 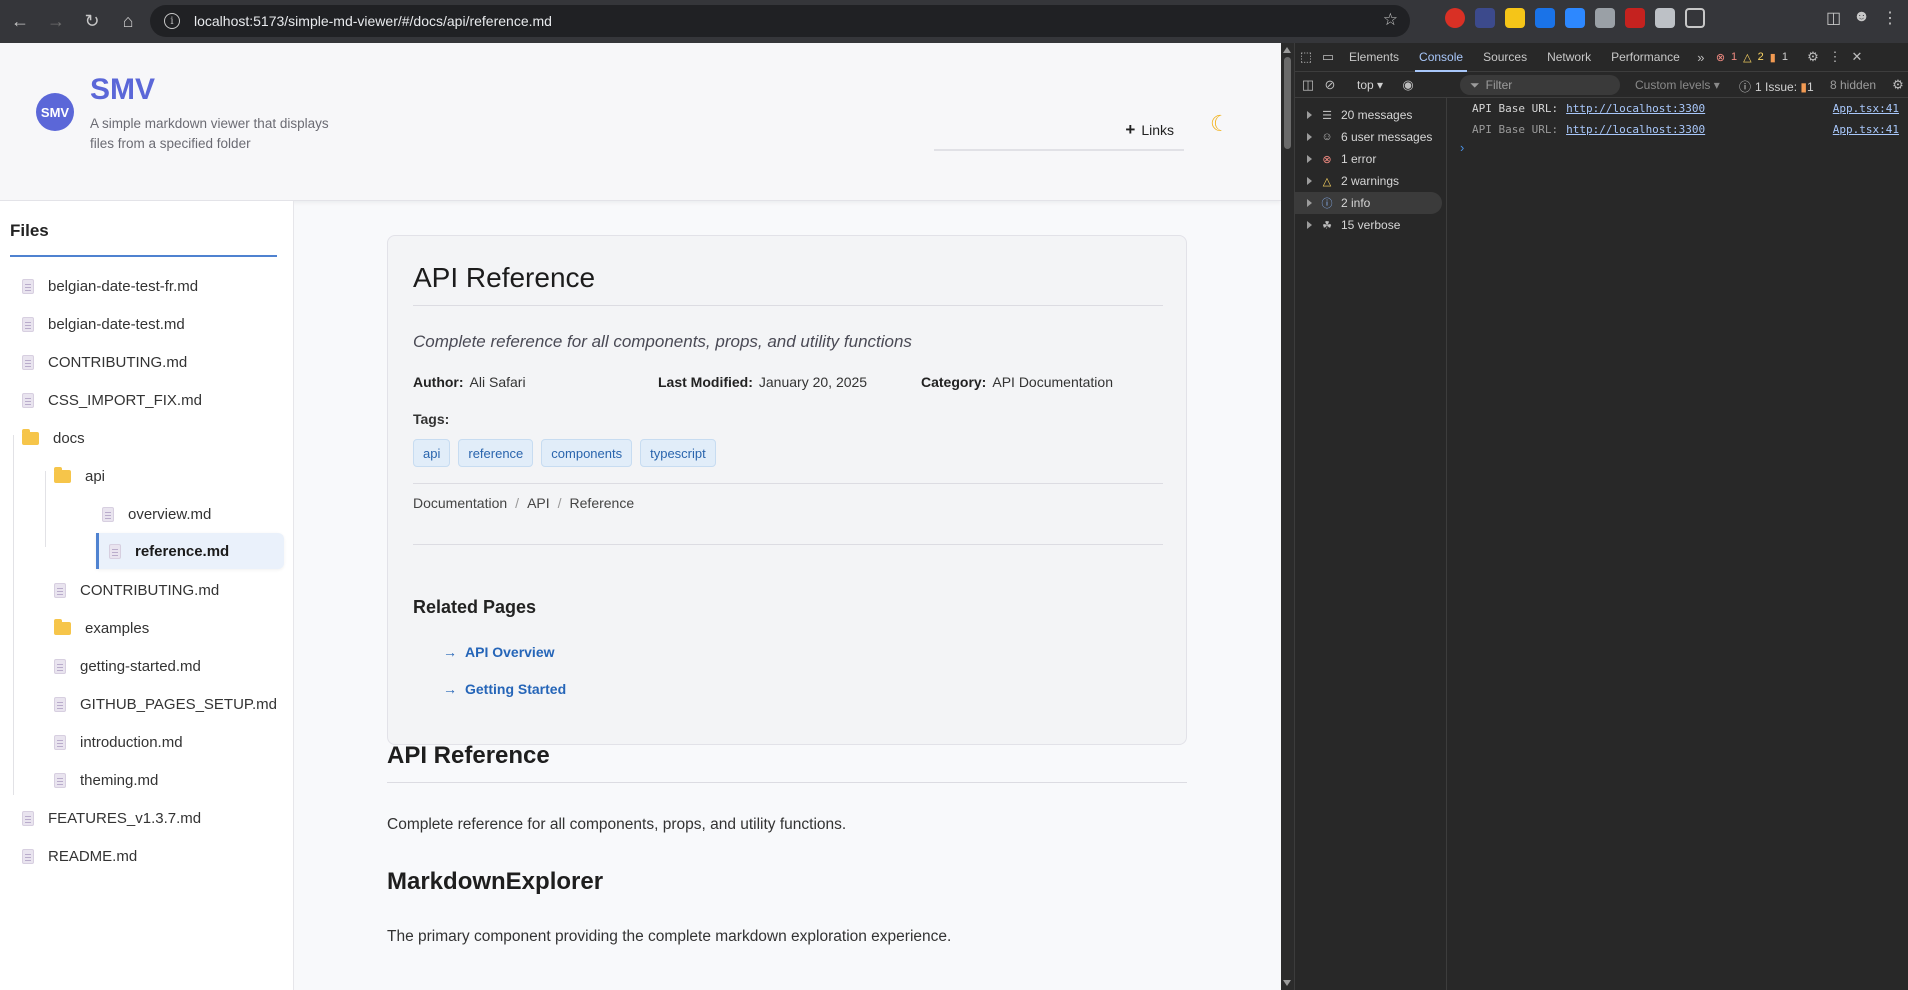 What do you see at coordinates (156, 514) in the screenshot?
I see `tree-item-file: overview.md` at bounding box center [156, 514].